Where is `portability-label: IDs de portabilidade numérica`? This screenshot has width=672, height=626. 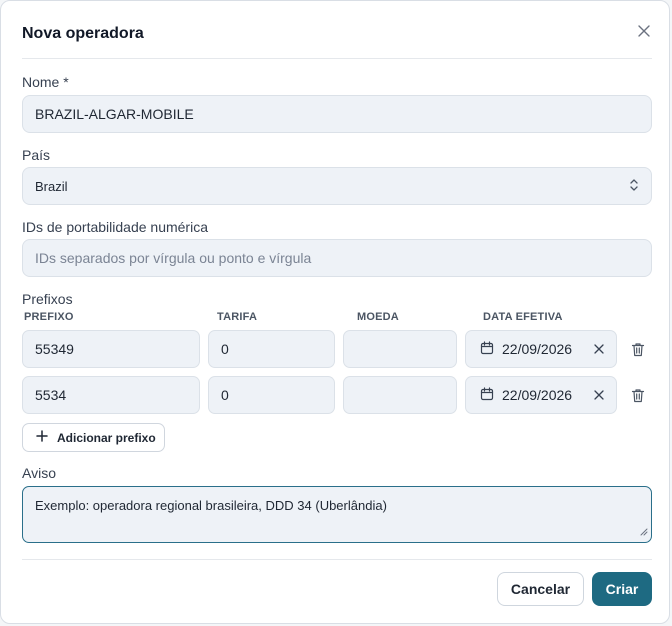
portability-label: IDs de portabilidade numérica is located at coordinates (115, 227).